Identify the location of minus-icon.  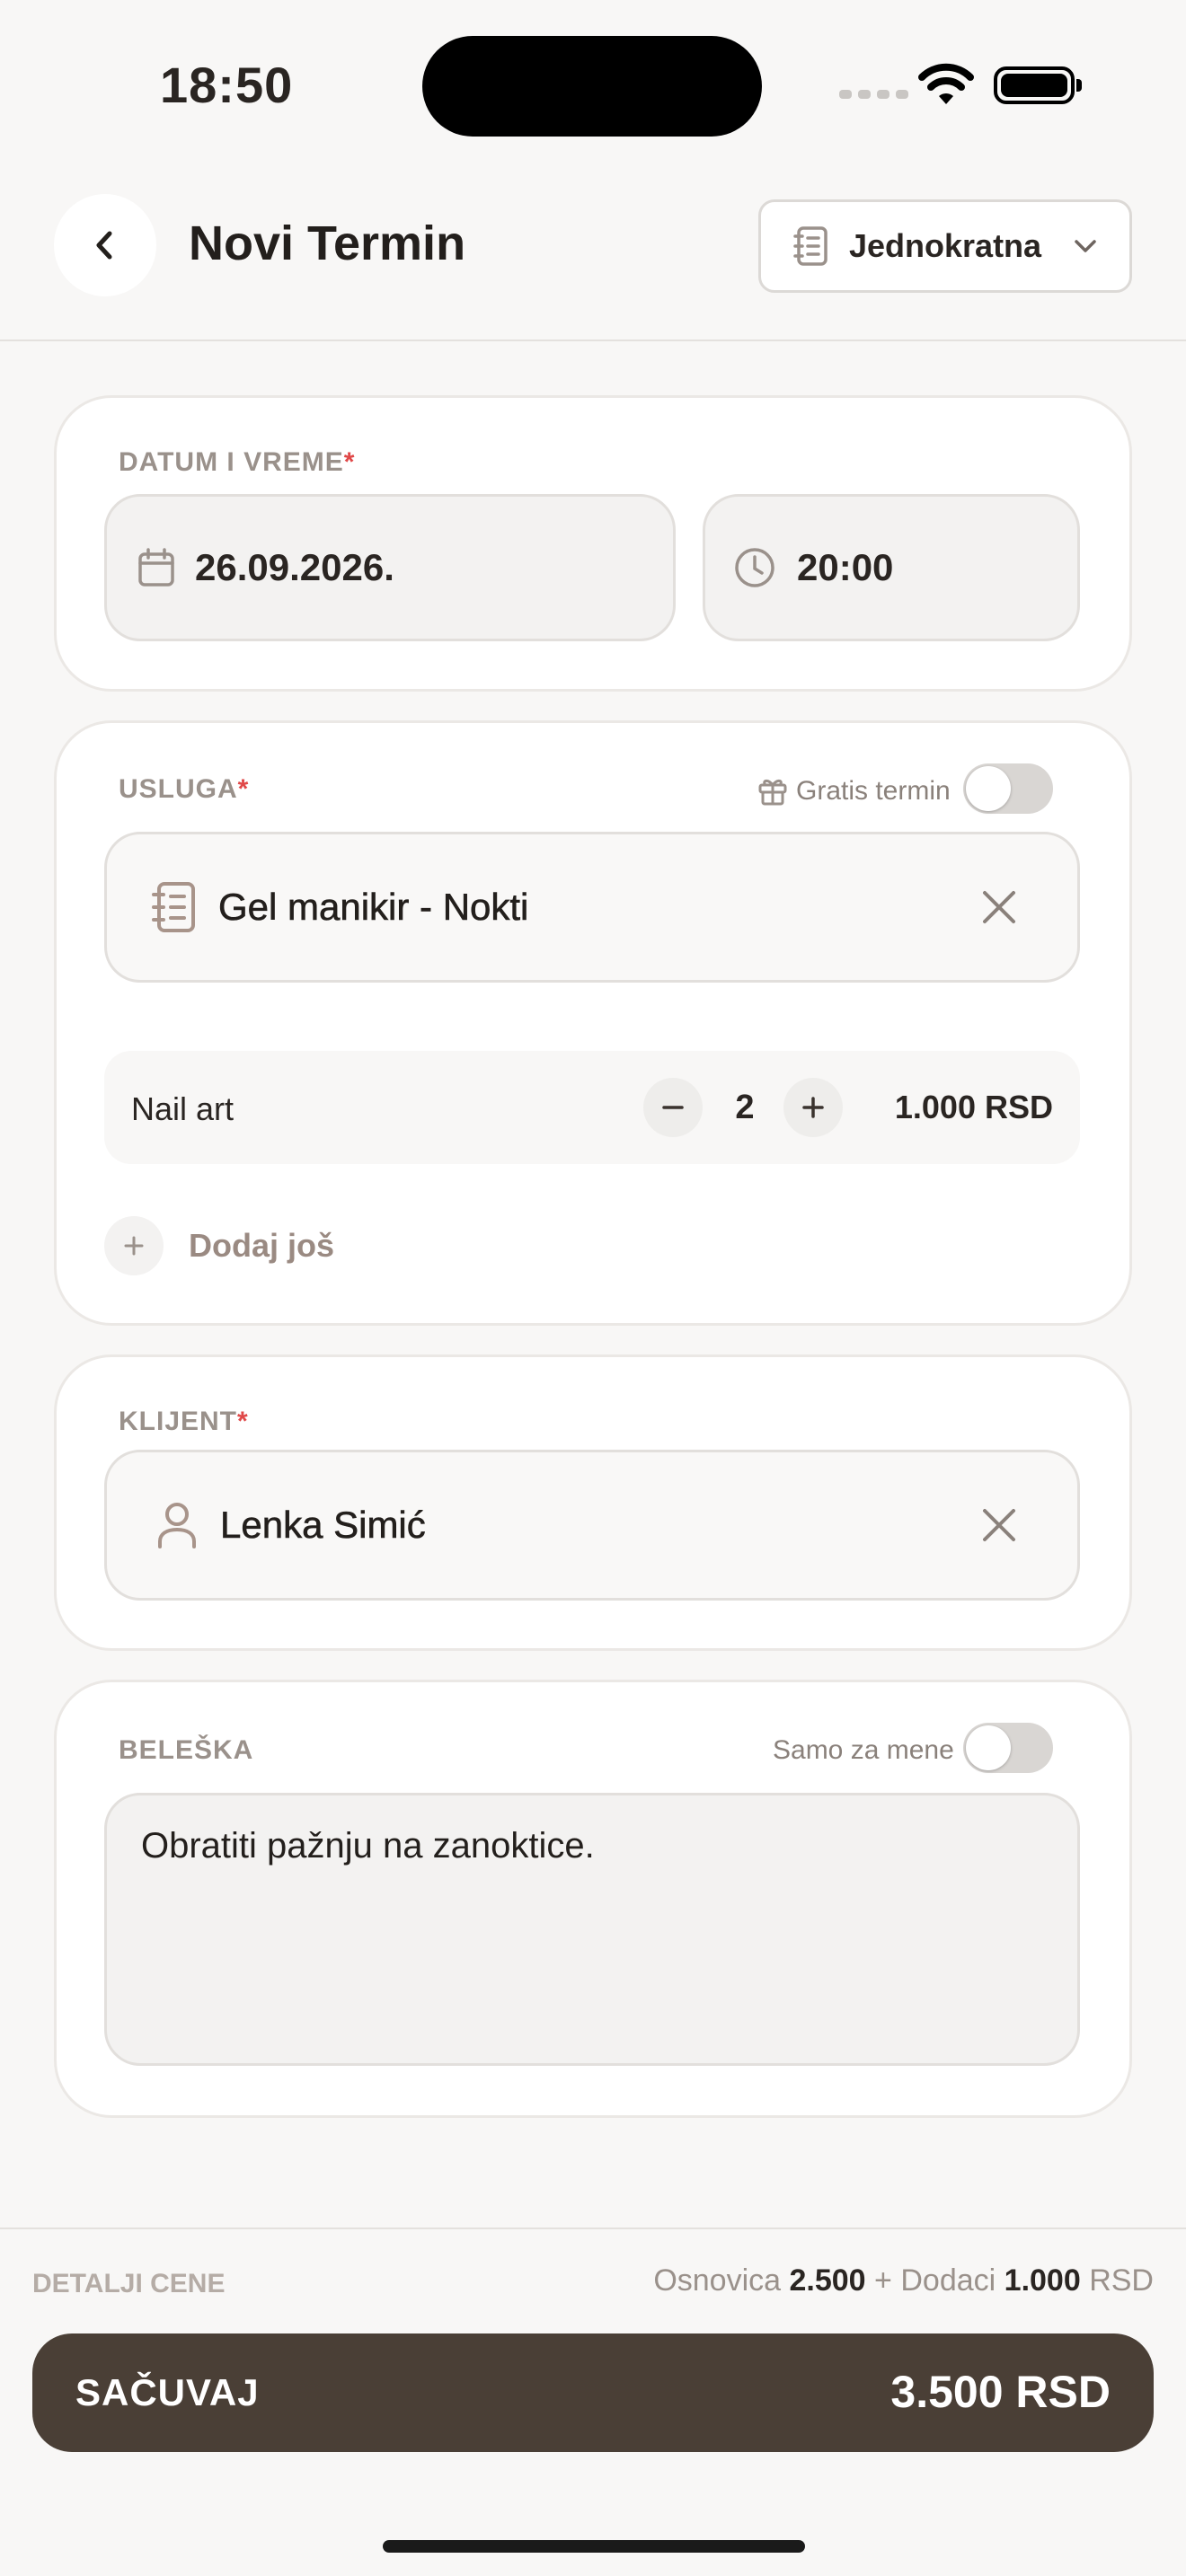
(673, 1107).